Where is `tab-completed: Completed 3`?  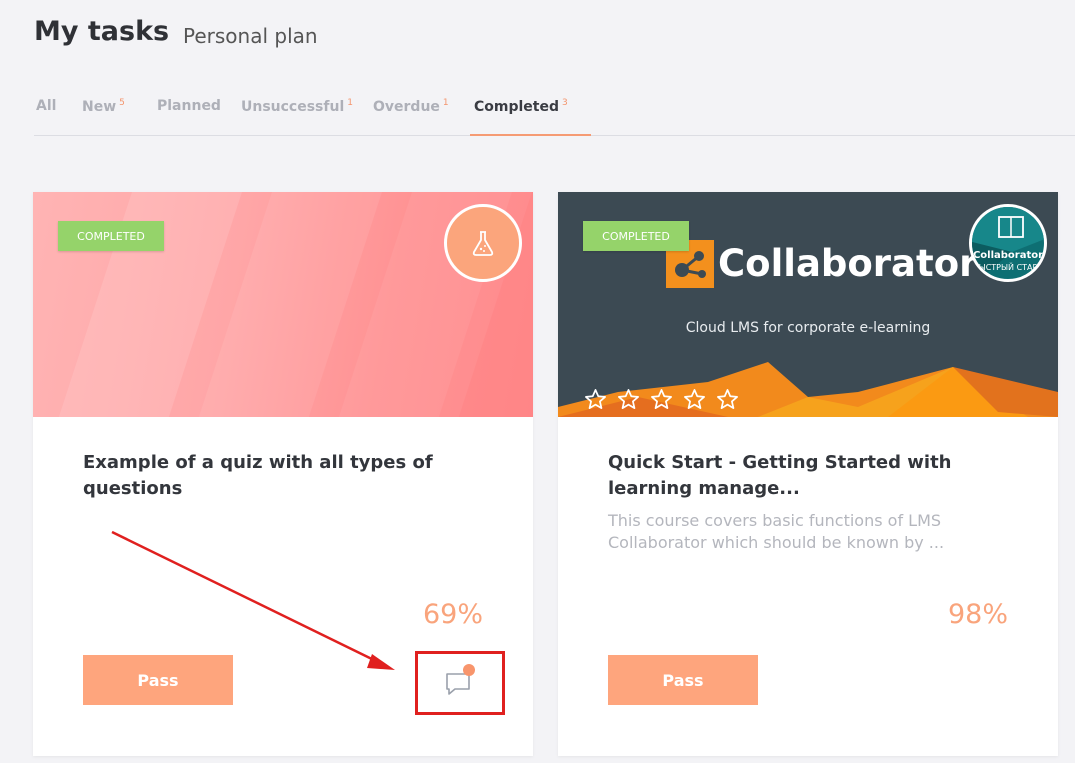 tab-completed: Completed 3 is located at coordinates (530, 117).